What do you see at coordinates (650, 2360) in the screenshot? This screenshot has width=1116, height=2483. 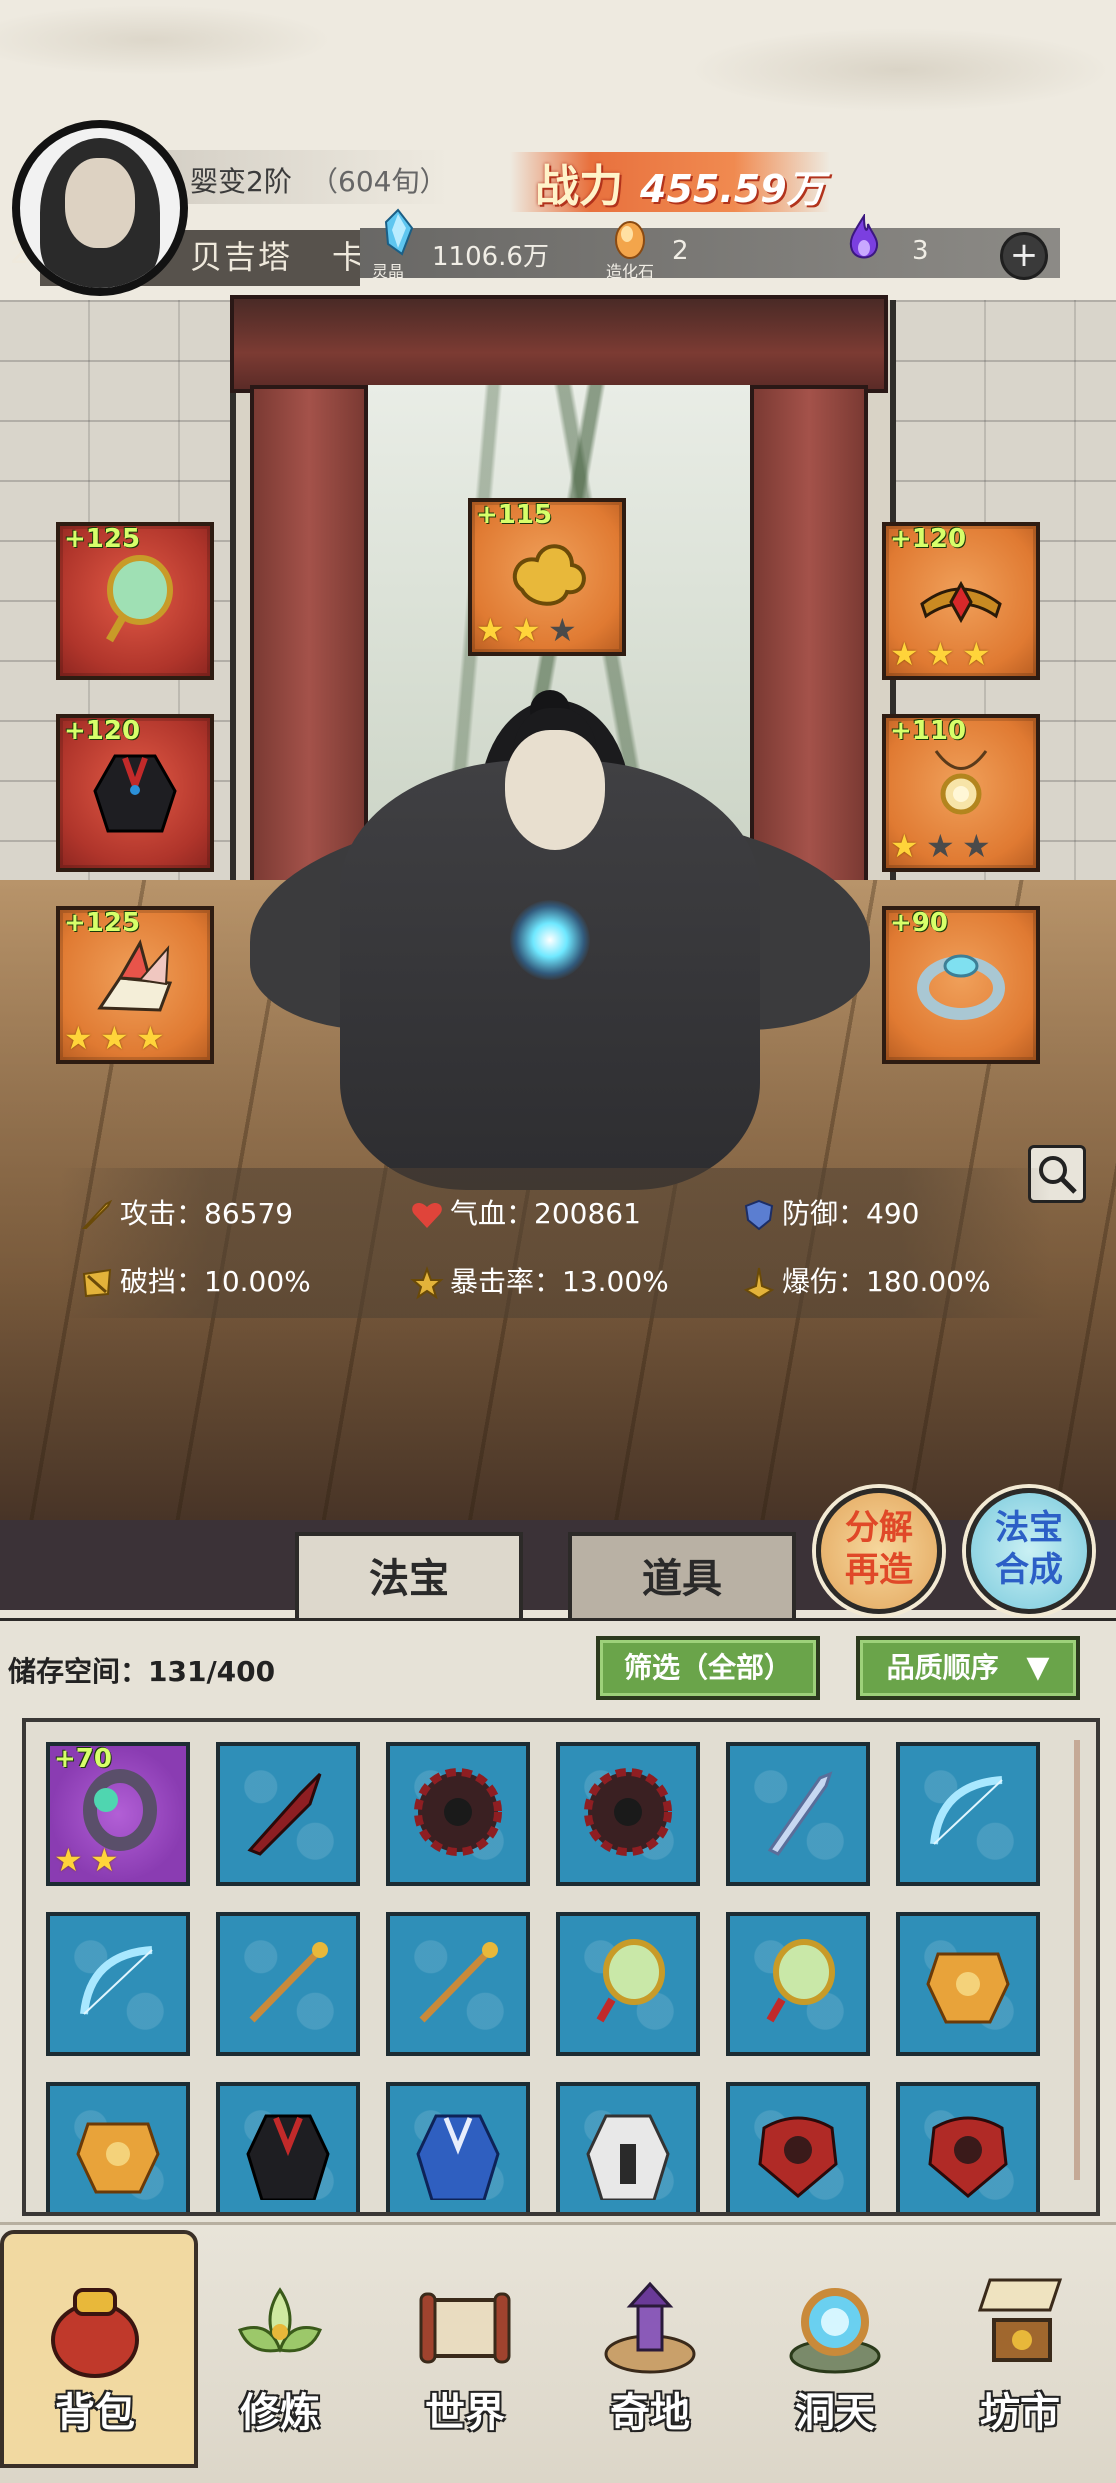 I see `nav-secret-land: 奇地` at bounding box center [650, 2360].